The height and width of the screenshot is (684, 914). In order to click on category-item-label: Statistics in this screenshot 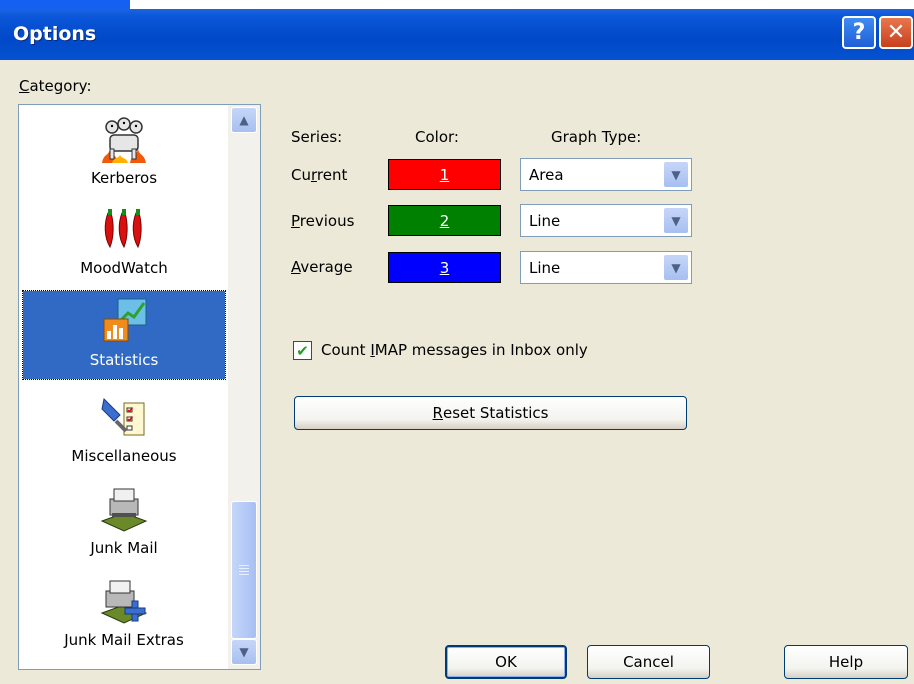, I will do `click(124, 360)`.